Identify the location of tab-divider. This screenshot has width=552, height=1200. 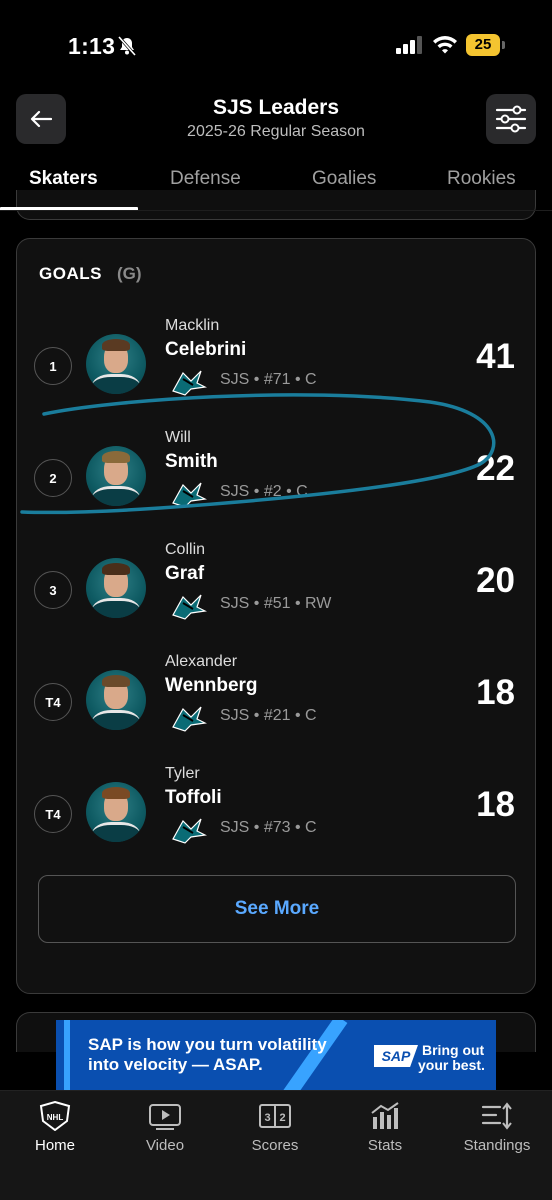
(276, 210).